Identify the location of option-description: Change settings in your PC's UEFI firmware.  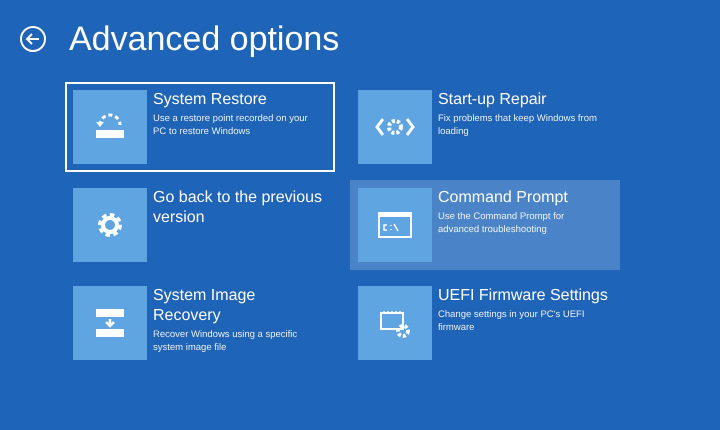
(512, 321).